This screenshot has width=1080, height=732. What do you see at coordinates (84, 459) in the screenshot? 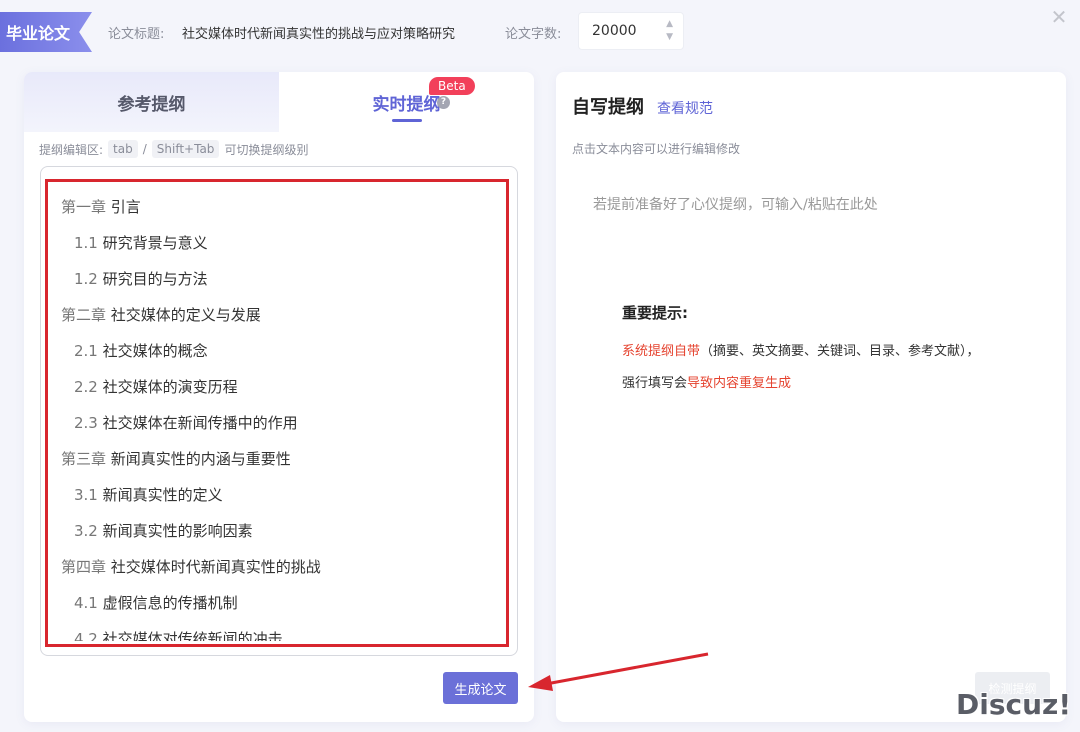
I see `outline-item-number: 第三章` at bounding box center [84, 459].